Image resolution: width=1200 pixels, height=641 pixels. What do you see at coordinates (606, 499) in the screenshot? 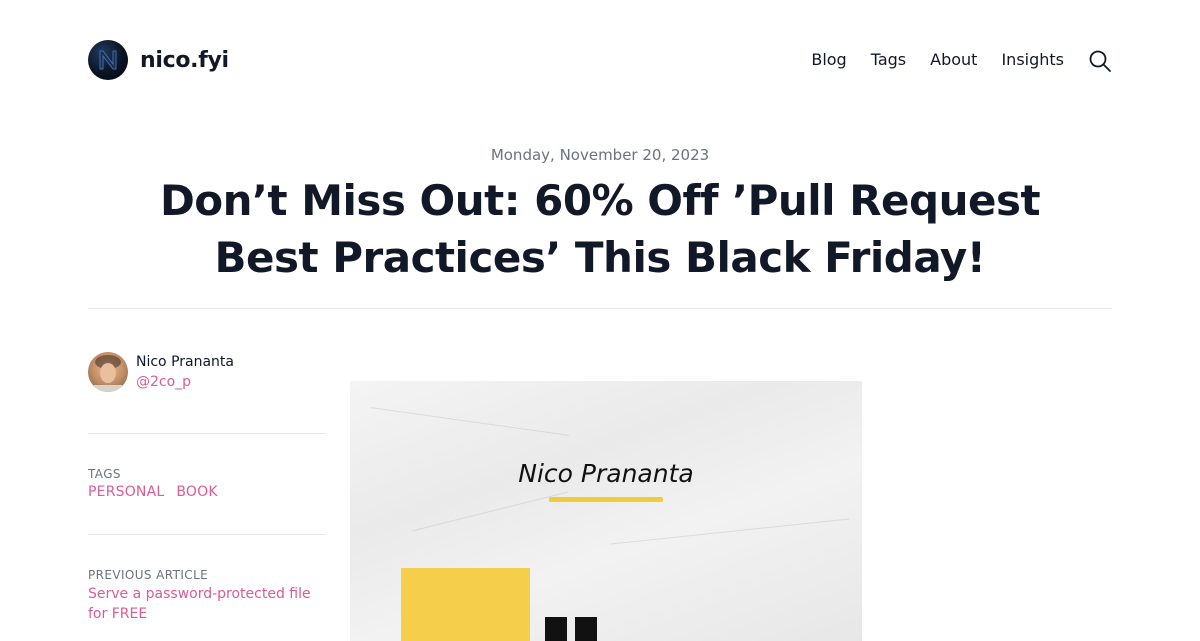
I see `hero-underline` at bounding box center [606, 499].